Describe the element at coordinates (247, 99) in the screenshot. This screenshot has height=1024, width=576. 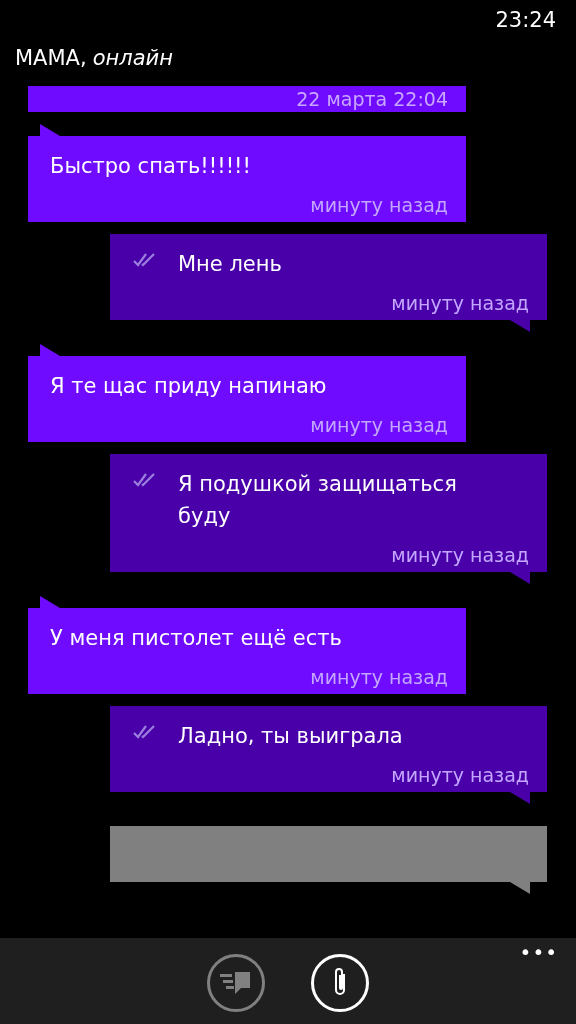
I see `date-stamp: 22 марта 22:04` at that location.